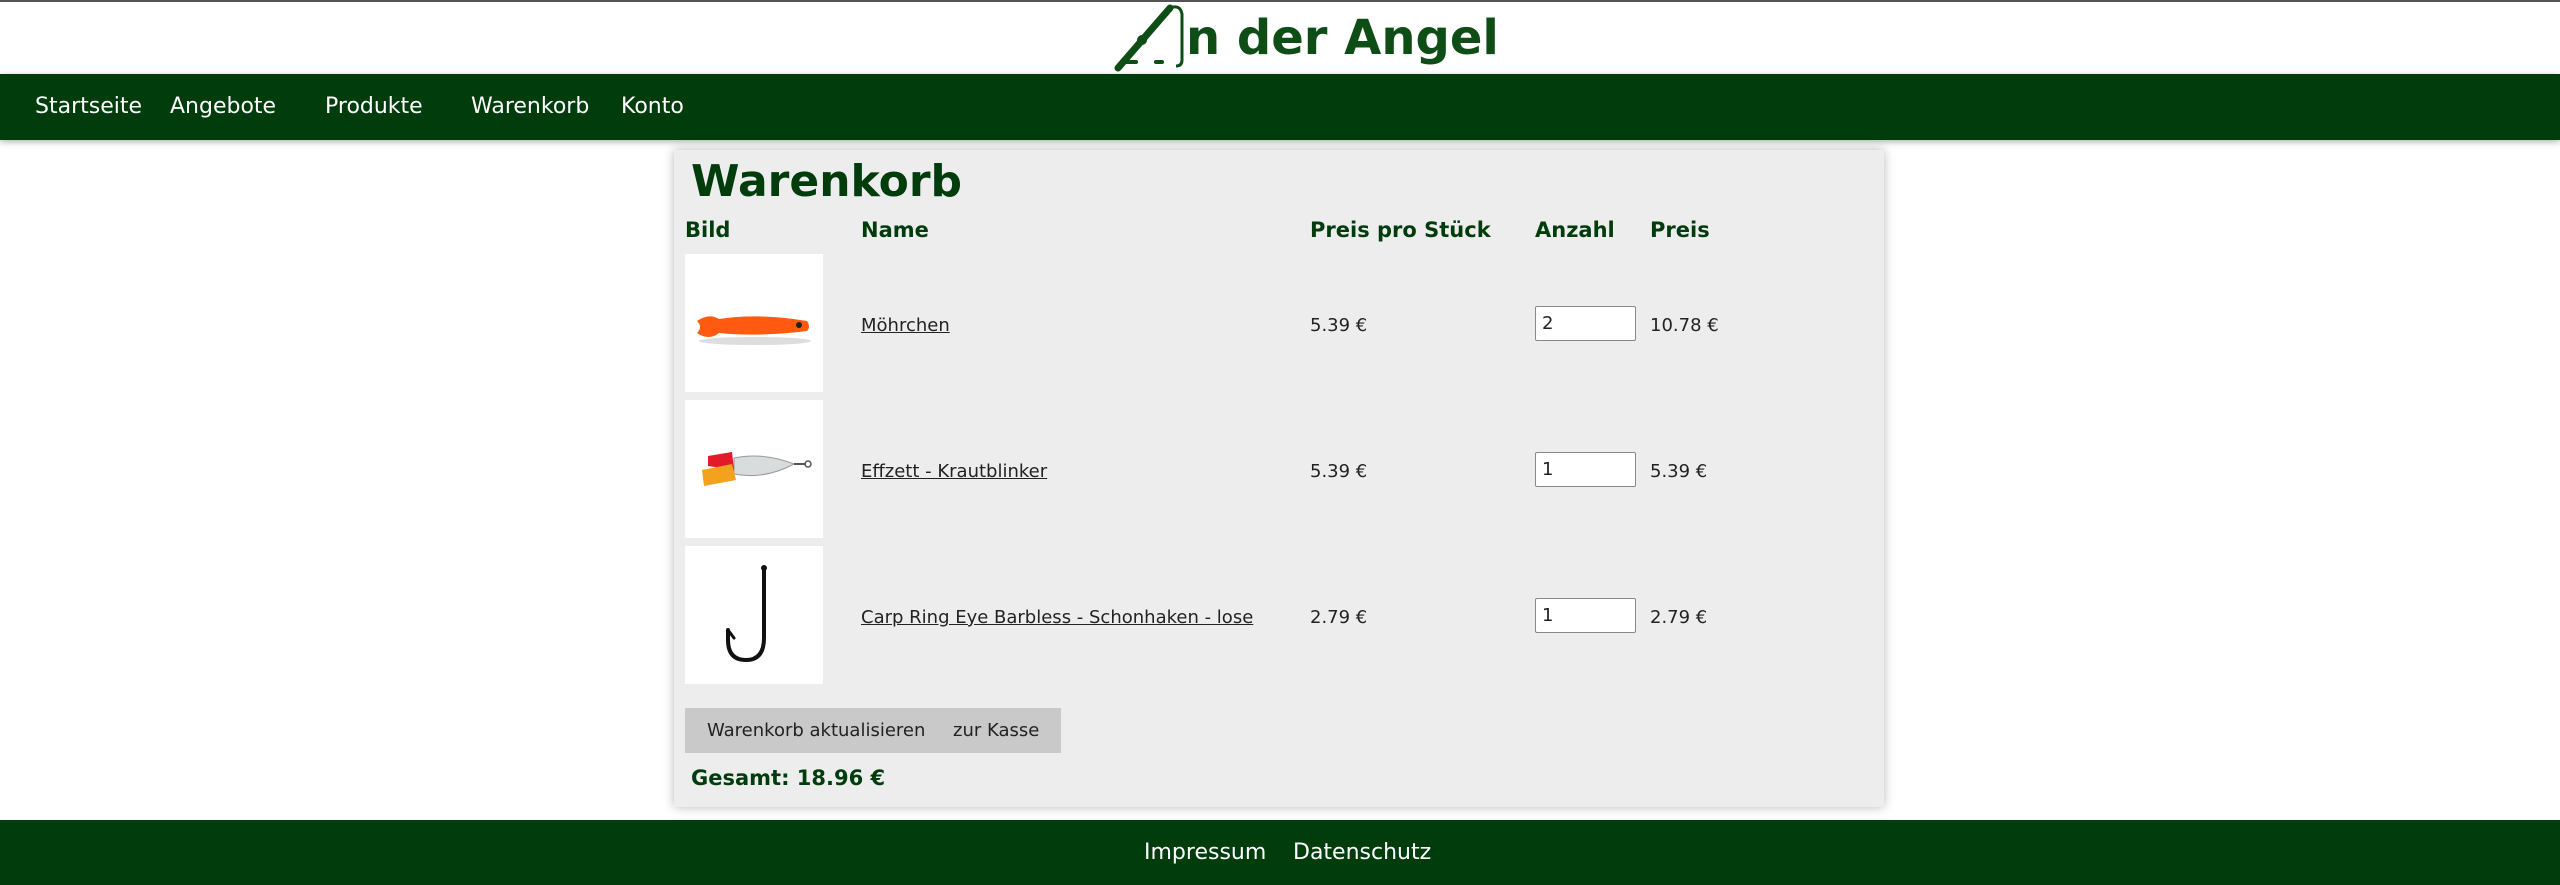  I want to click on nav-warenkorb: Warenkorb, so click(530, 107).